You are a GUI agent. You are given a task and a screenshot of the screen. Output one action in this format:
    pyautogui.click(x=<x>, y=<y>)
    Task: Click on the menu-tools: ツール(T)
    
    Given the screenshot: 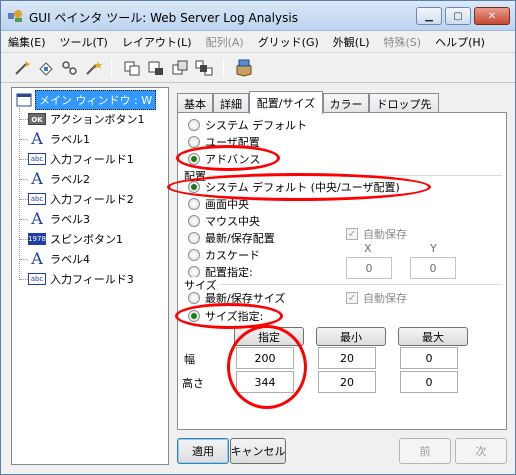 What is the action you would take?
    pyautogui.click(x=84, y=42)
    